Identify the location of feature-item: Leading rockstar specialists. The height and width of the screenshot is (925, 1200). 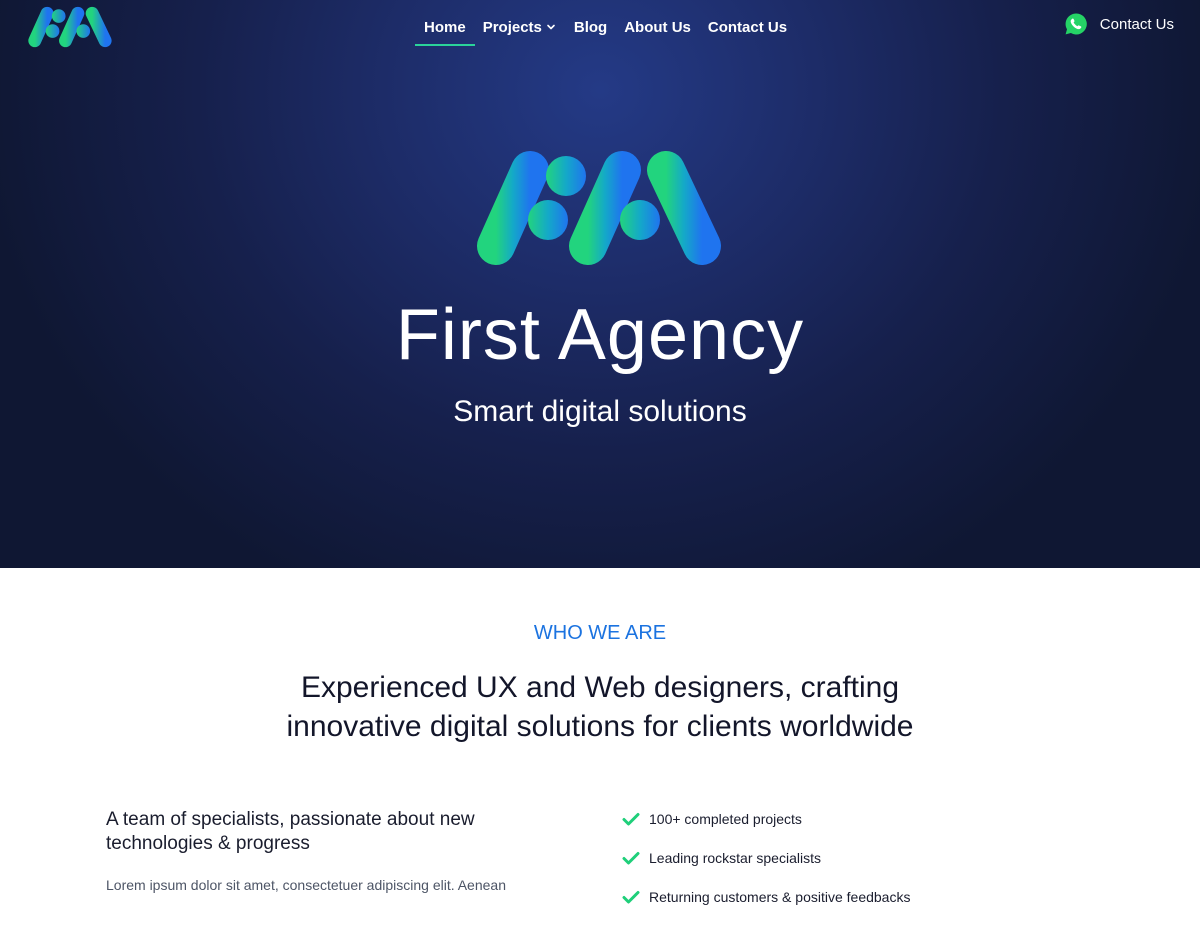
(766, 858).